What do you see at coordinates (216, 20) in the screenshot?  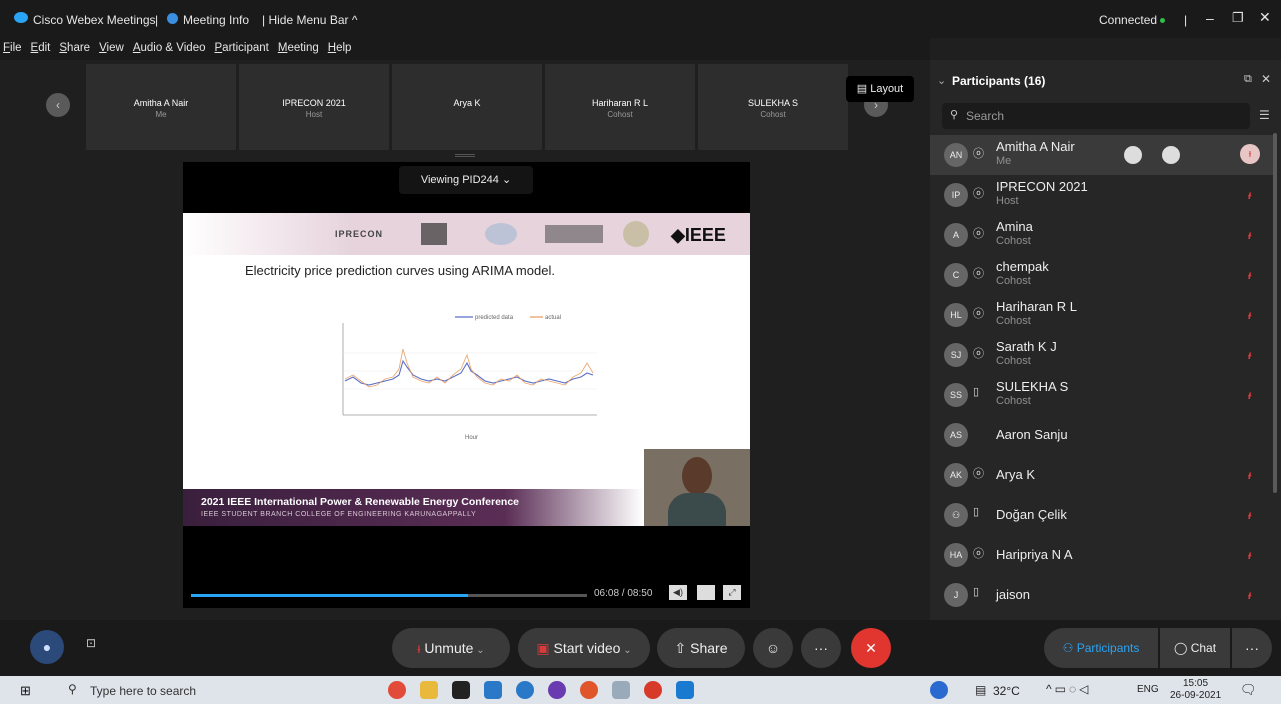 I see `meeting-info-button: Meeting Info` at bounding box center [216, 20].